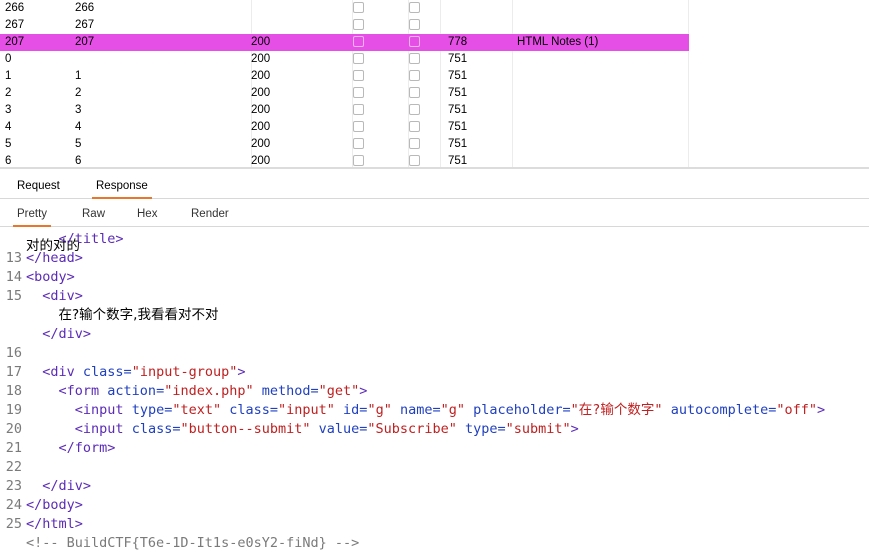 Image resolution: width=869 pixels, height=554 pixels. What do you see at coordinates (616, 410) in the screenshot?
I see `code-token: "在?输个数字"` at bounding box center [616, 410].